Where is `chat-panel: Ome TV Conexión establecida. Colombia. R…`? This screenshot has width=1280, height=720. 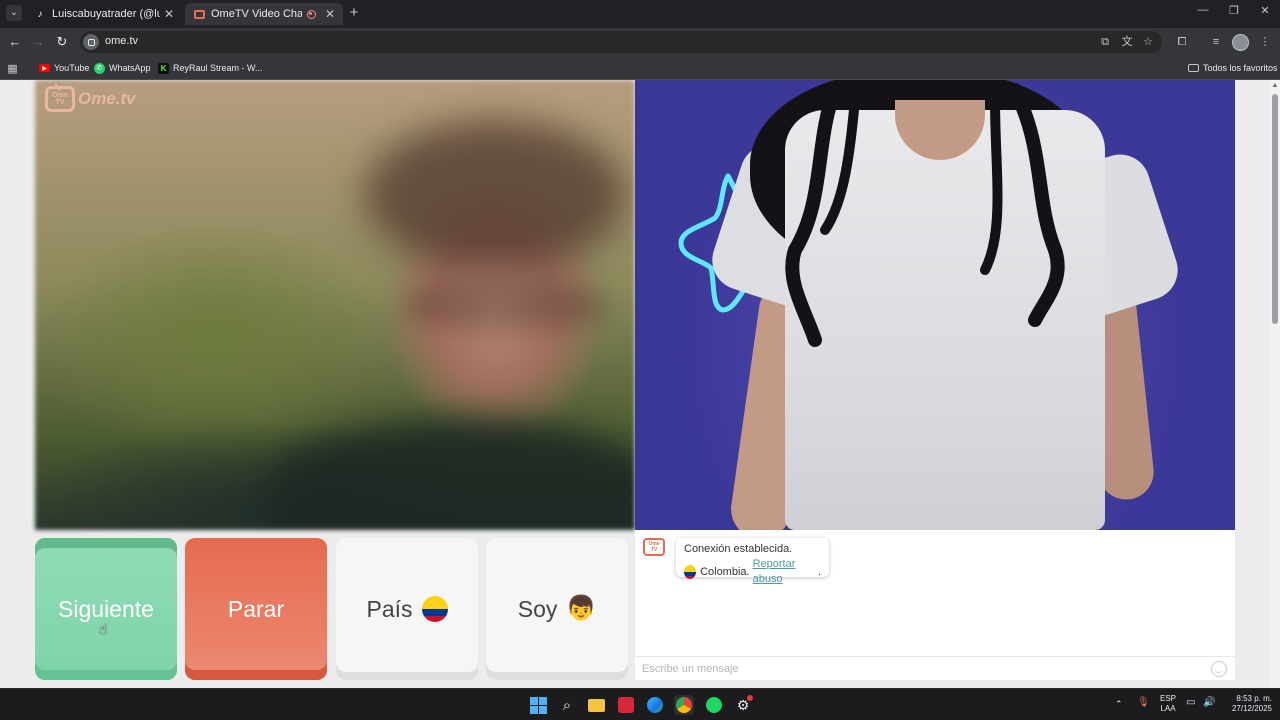
chat-panel: Ome TV Conexión establecida. Colombia. R… is located at coordinates (935, 605).